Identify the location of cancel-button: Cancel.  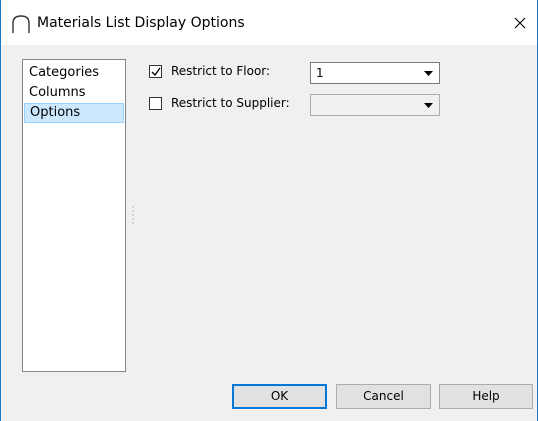
(383, 396).